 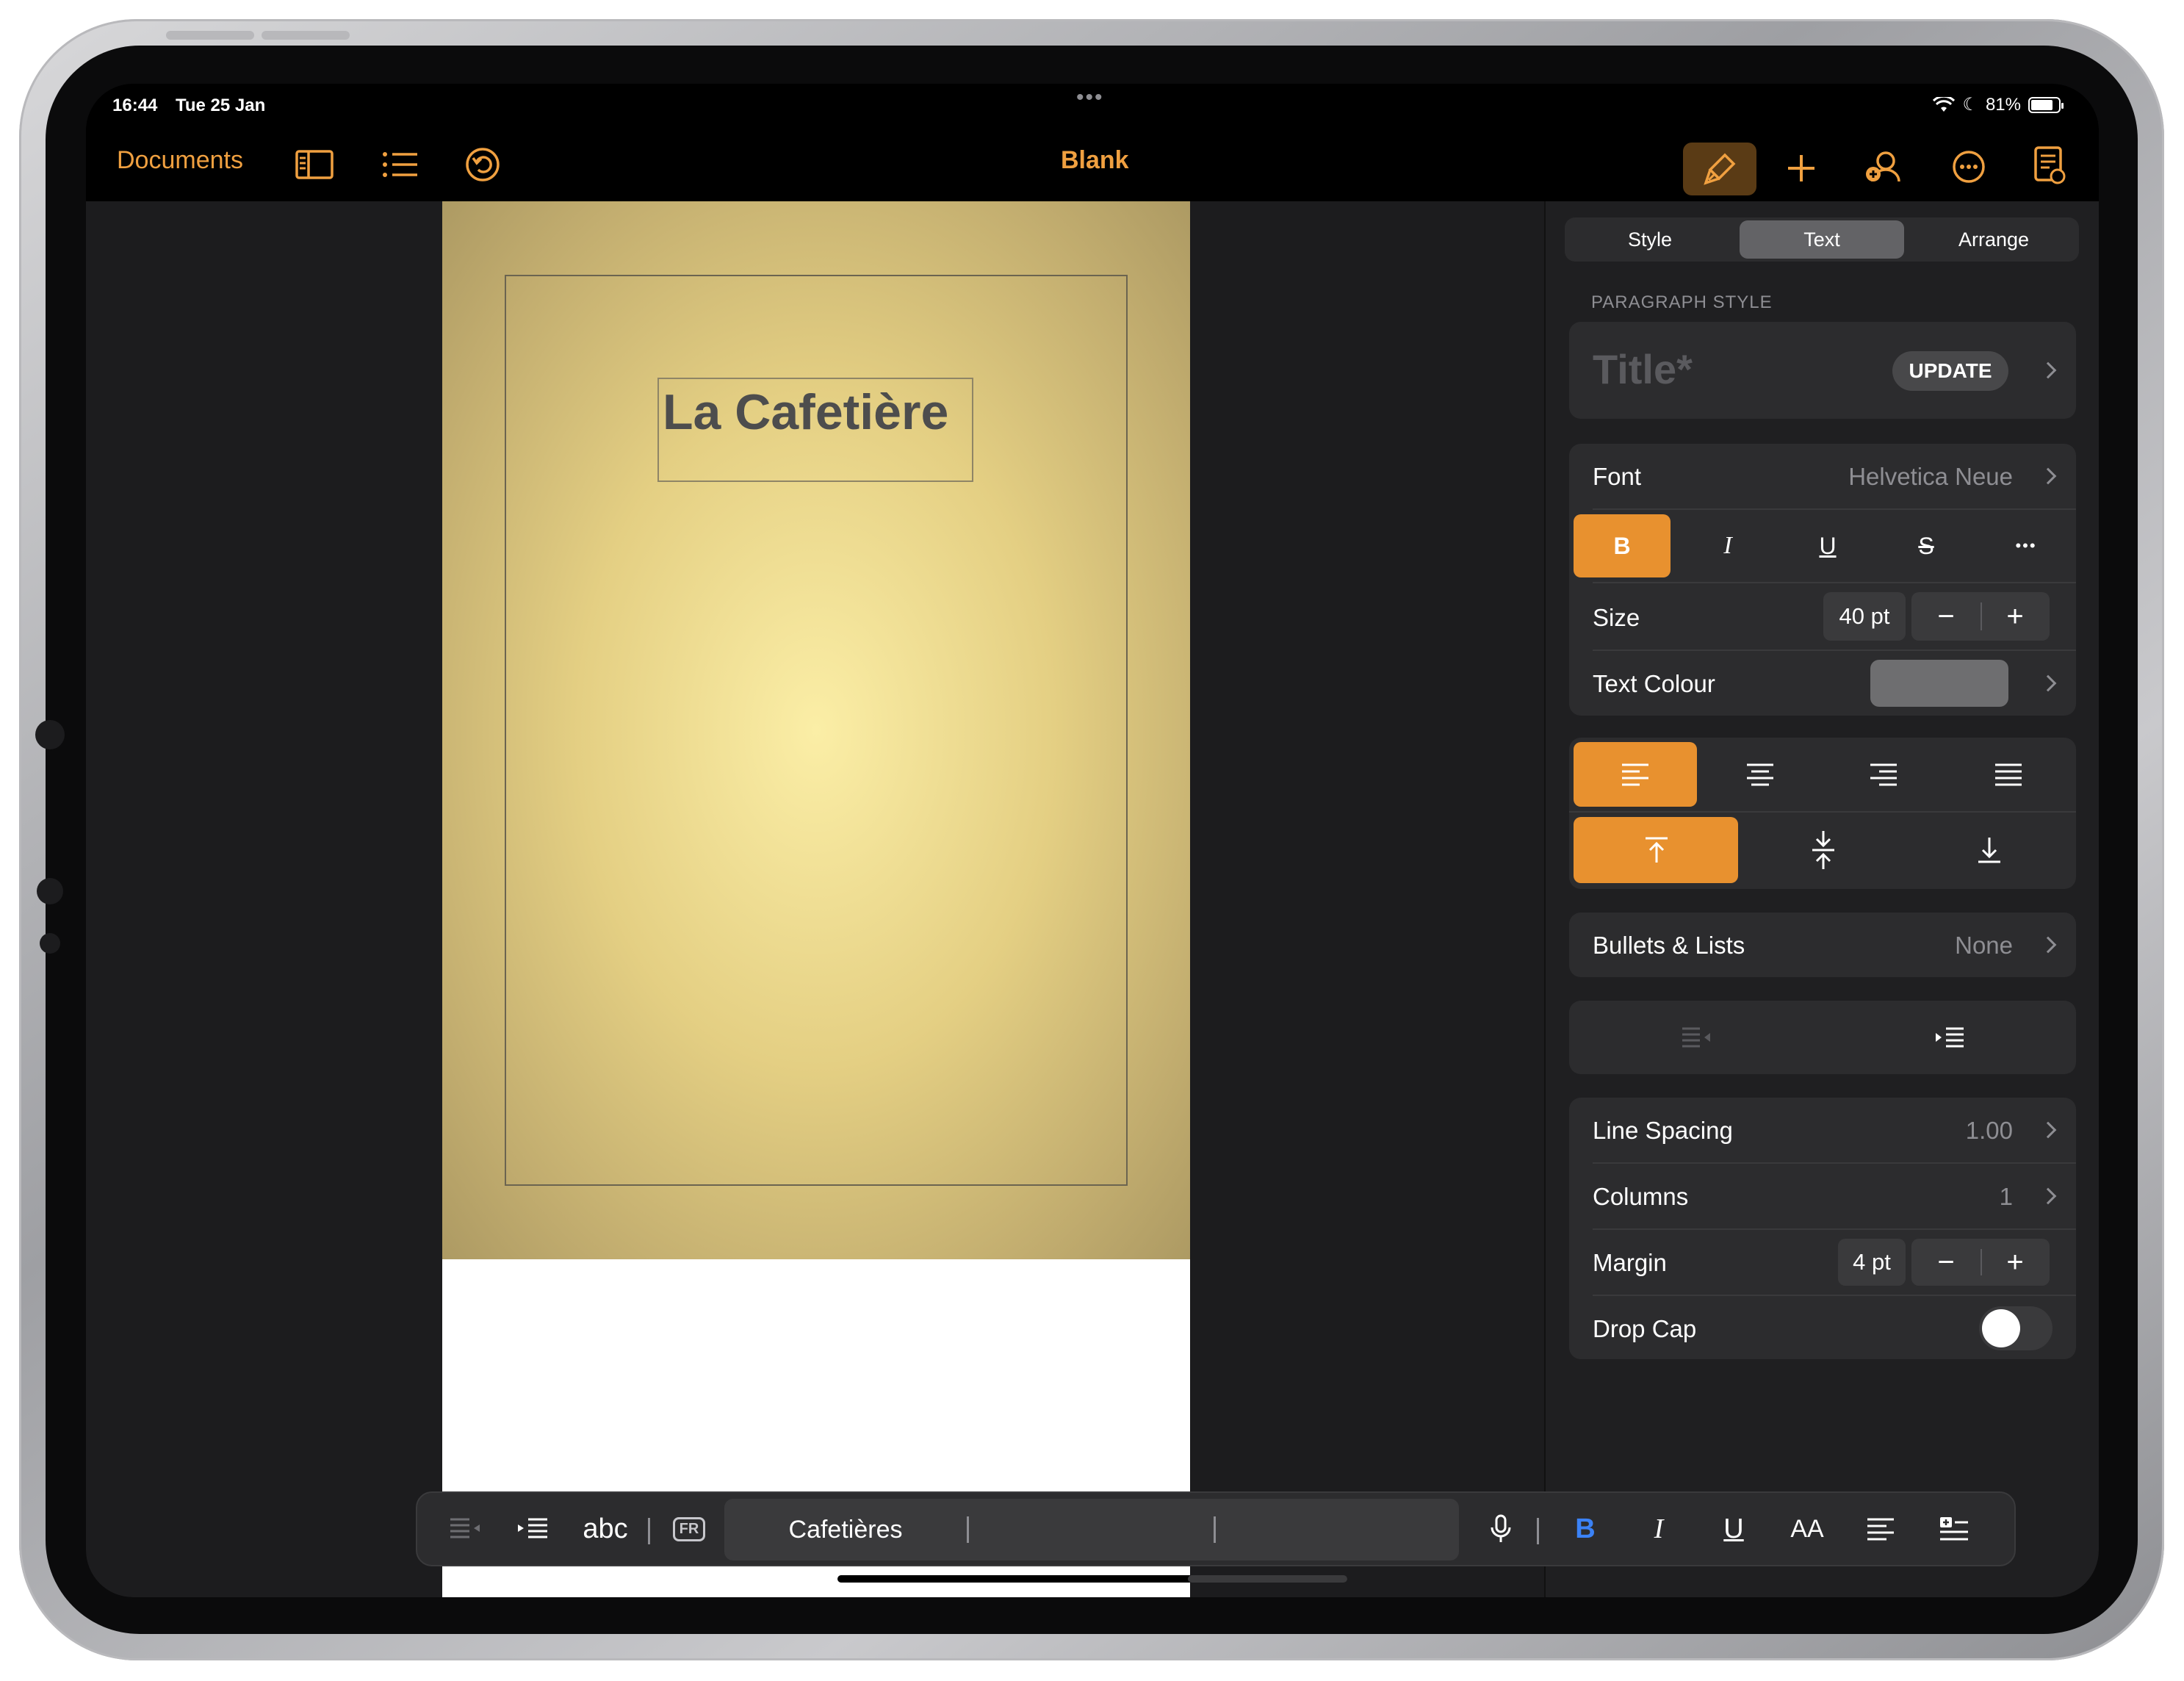 What do you see at coordinates (1993, 239) in the screenshot?
I see `tab-arrange: Arrange` at bounding box center [1993, 239].